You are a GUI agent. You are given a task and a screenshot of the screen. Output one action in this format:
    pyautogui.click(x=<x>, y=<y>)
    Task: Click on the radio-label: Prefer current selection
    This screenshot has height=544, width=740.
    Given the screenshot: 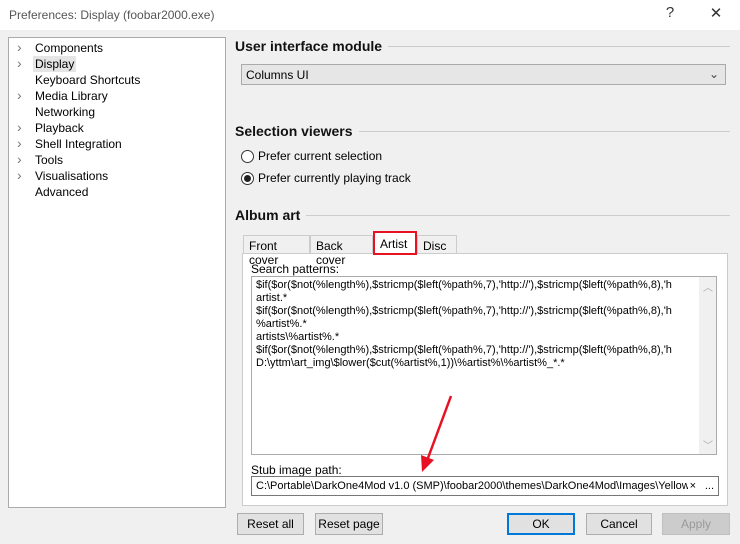 What is the action you would take?
    pyautogui.click(x=320, y=156)
    